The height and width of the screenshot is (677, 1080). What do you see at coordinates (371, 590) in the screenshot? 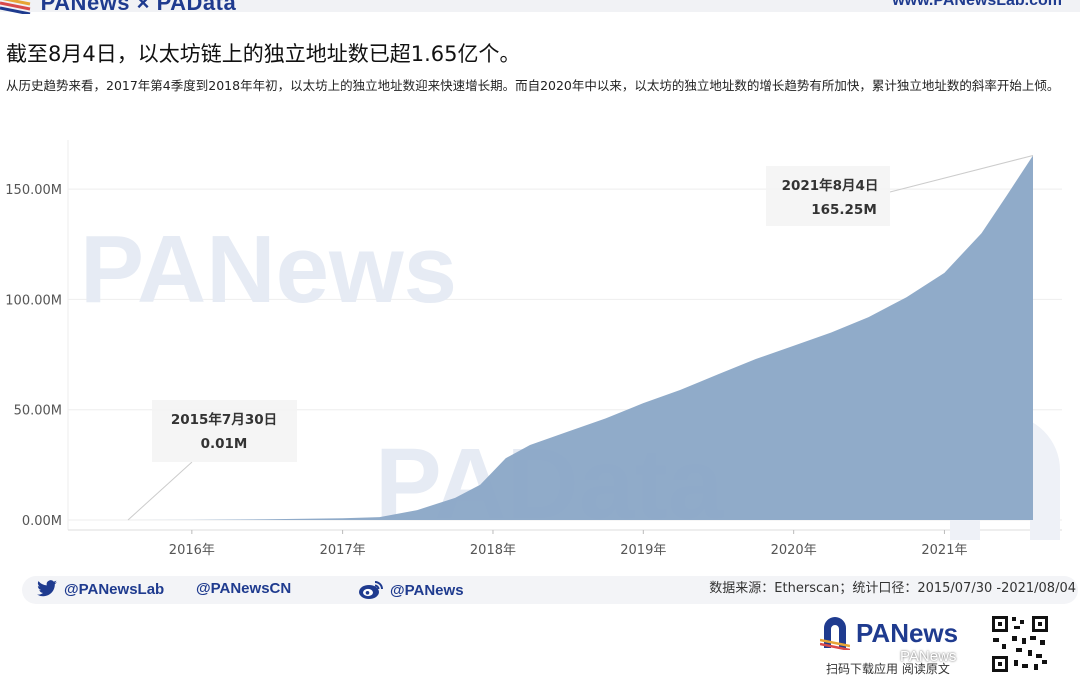
I see `weibo-icon` at bounding box center [371, 590].